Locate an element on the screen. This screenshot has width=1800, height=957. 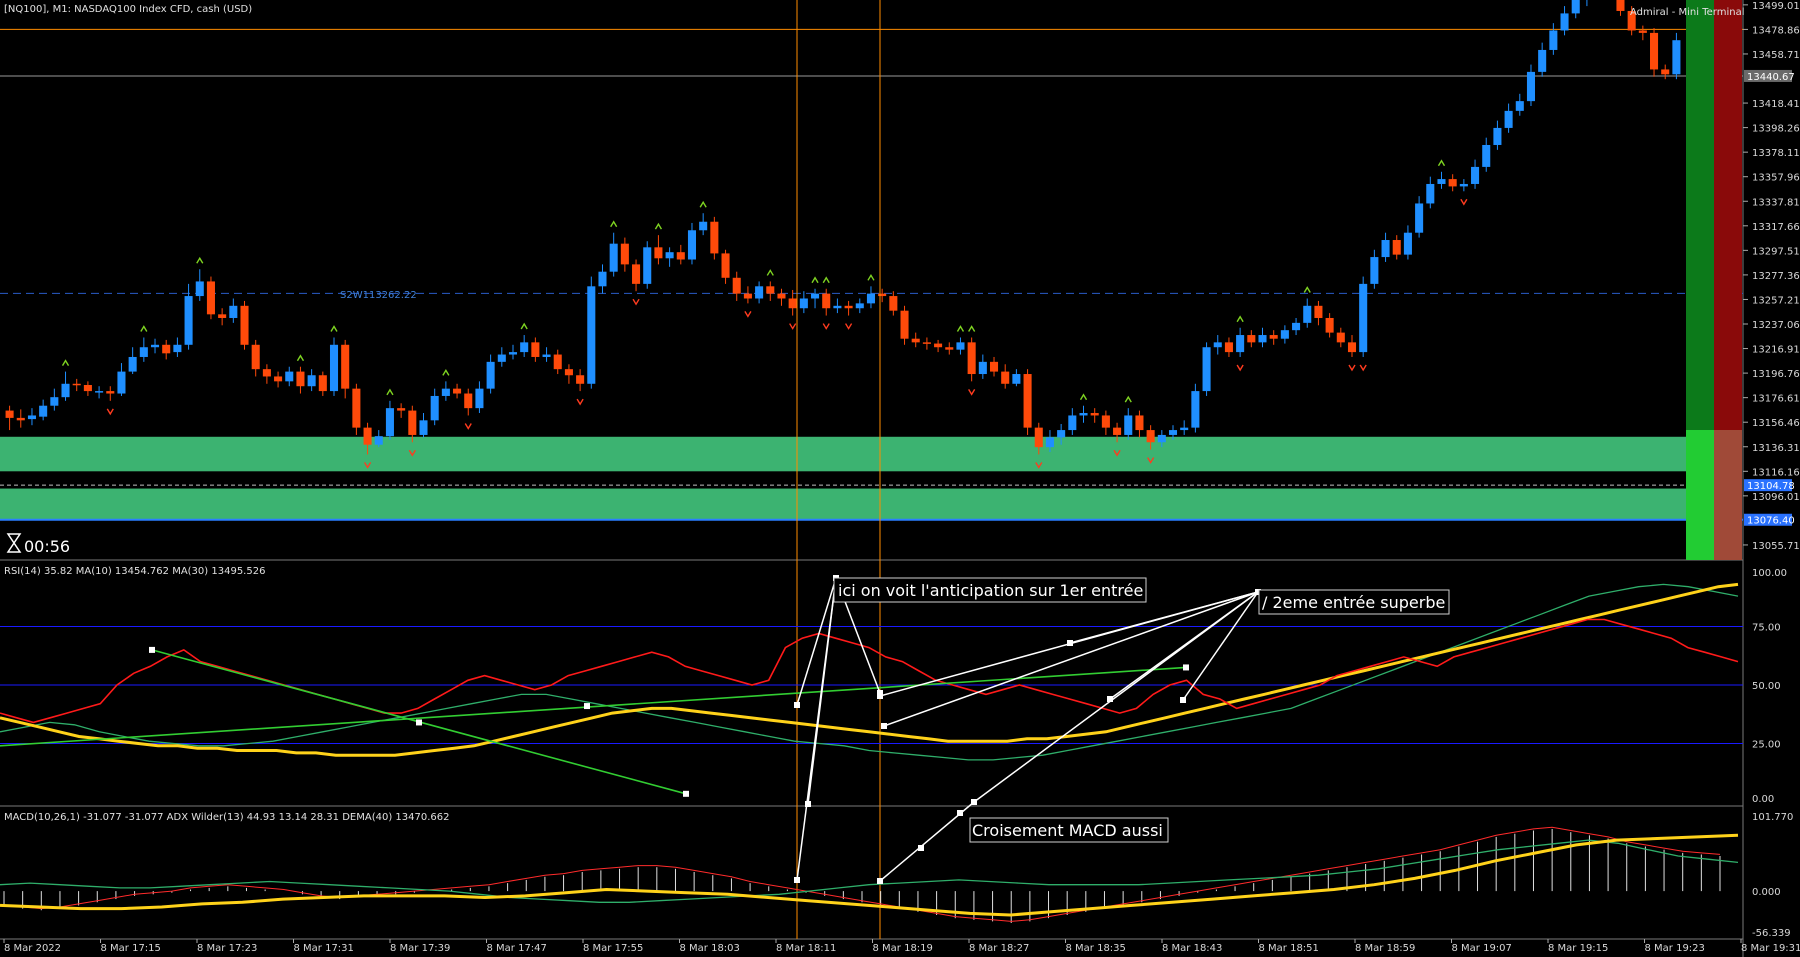
price-tick-label: 13277.36 is located at coordinates (1776, 276).